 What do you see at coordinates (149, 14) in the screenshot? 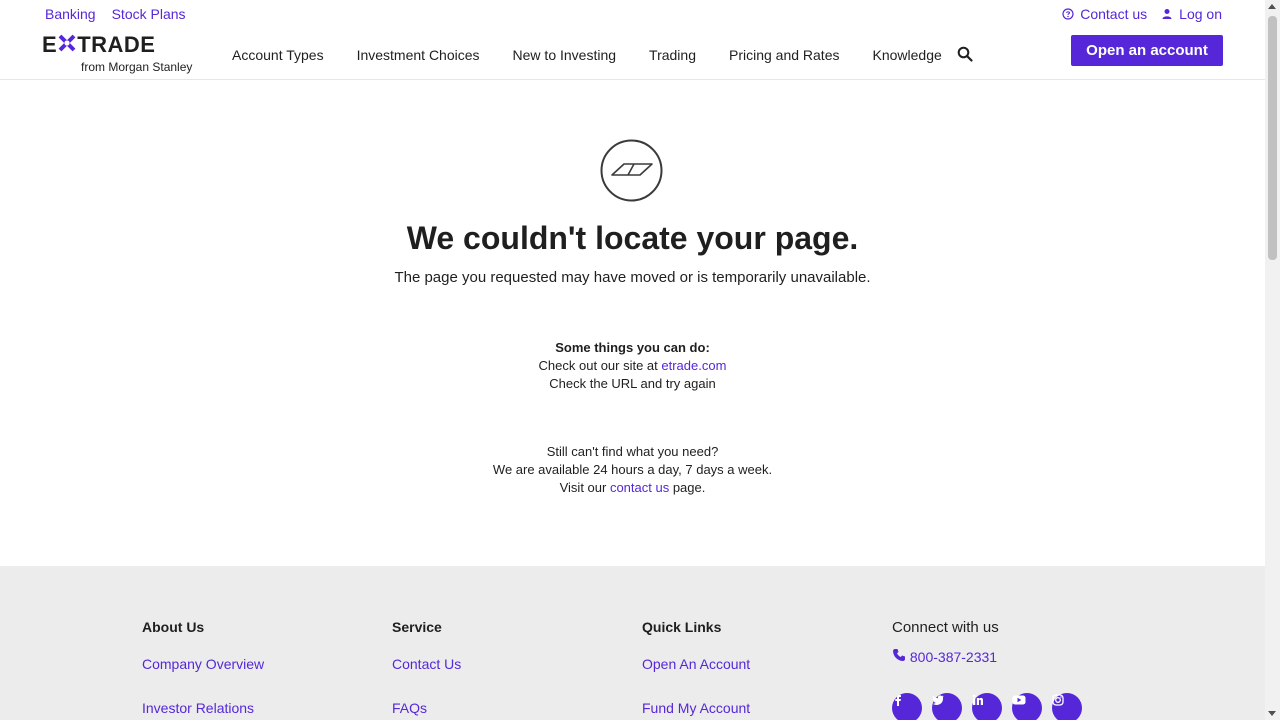
I see `stock-plans-link: Stock Plans` at bounding box center [149, 14].